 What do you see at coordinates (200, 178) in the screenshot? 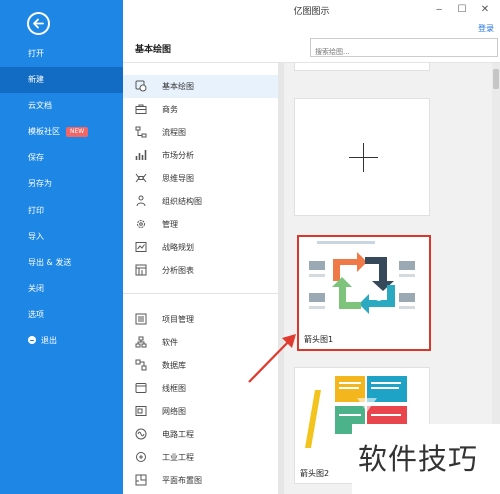
I see `category-mind-map: 思维导图` at bounding box center [200, 178].